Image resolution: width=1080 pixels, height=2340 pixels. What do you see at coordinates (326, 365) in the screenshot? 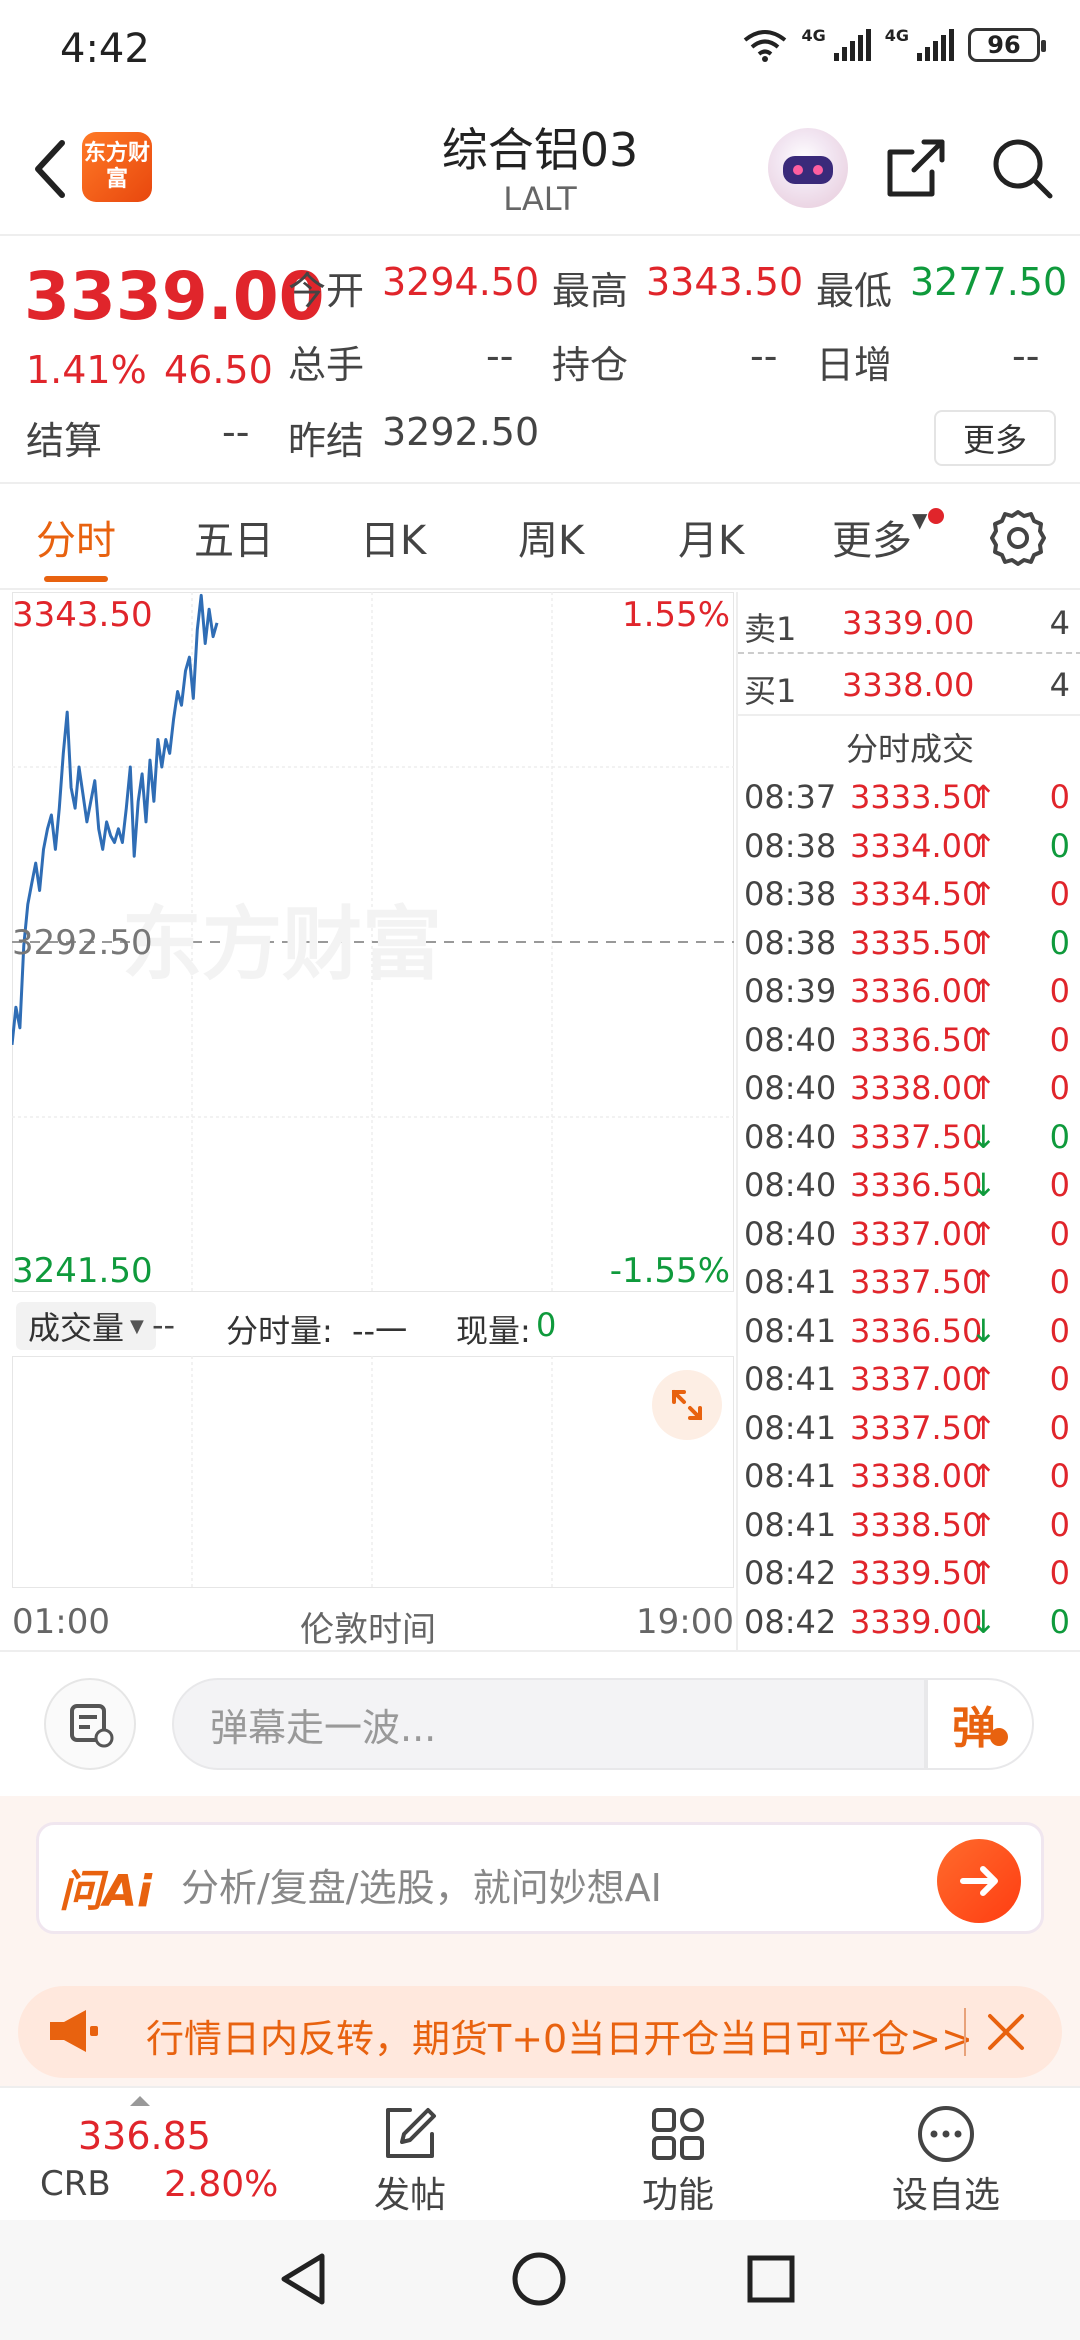
I see `volume-label: 总手` at bounding box center [326, 365].